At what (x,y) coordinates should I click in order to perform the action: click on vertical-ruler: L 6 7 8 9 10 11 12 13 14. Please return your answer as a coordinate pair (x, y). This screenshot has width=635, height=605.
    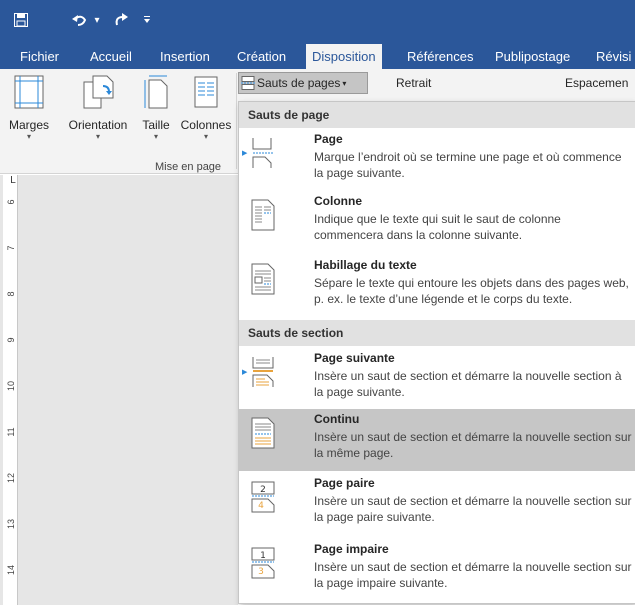
    Looking at the image, I should click on (10, 390).